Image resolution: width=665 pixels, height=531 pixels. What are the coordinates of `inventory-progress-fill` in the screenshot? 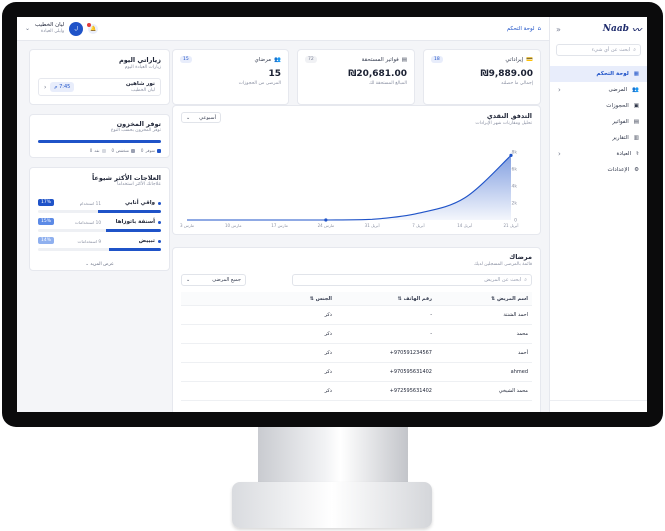 It's located at (99, 141).